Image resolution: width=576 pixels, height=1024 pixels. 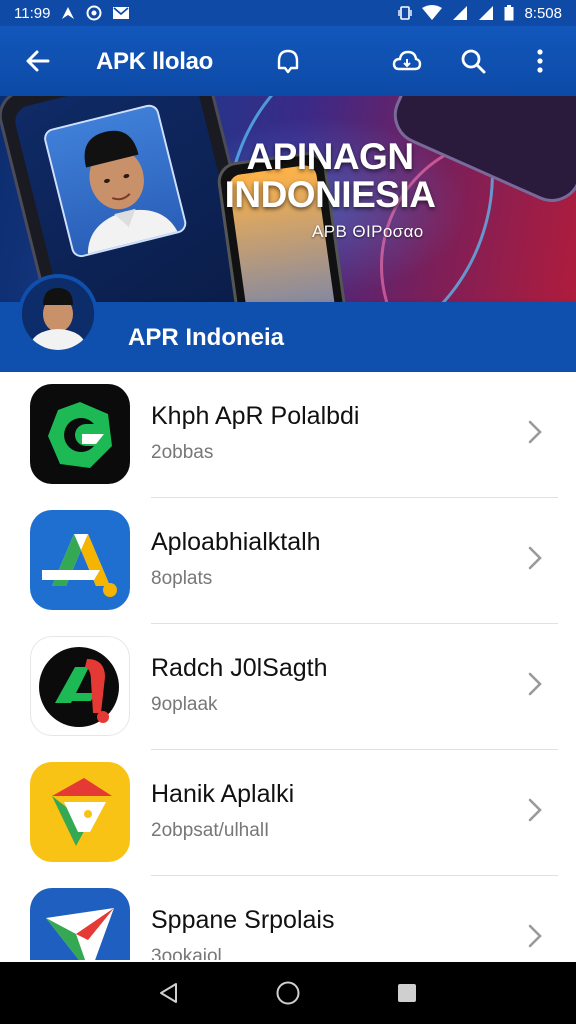 I want to click on nav-arrow-icon, so click(x=68, y=13).